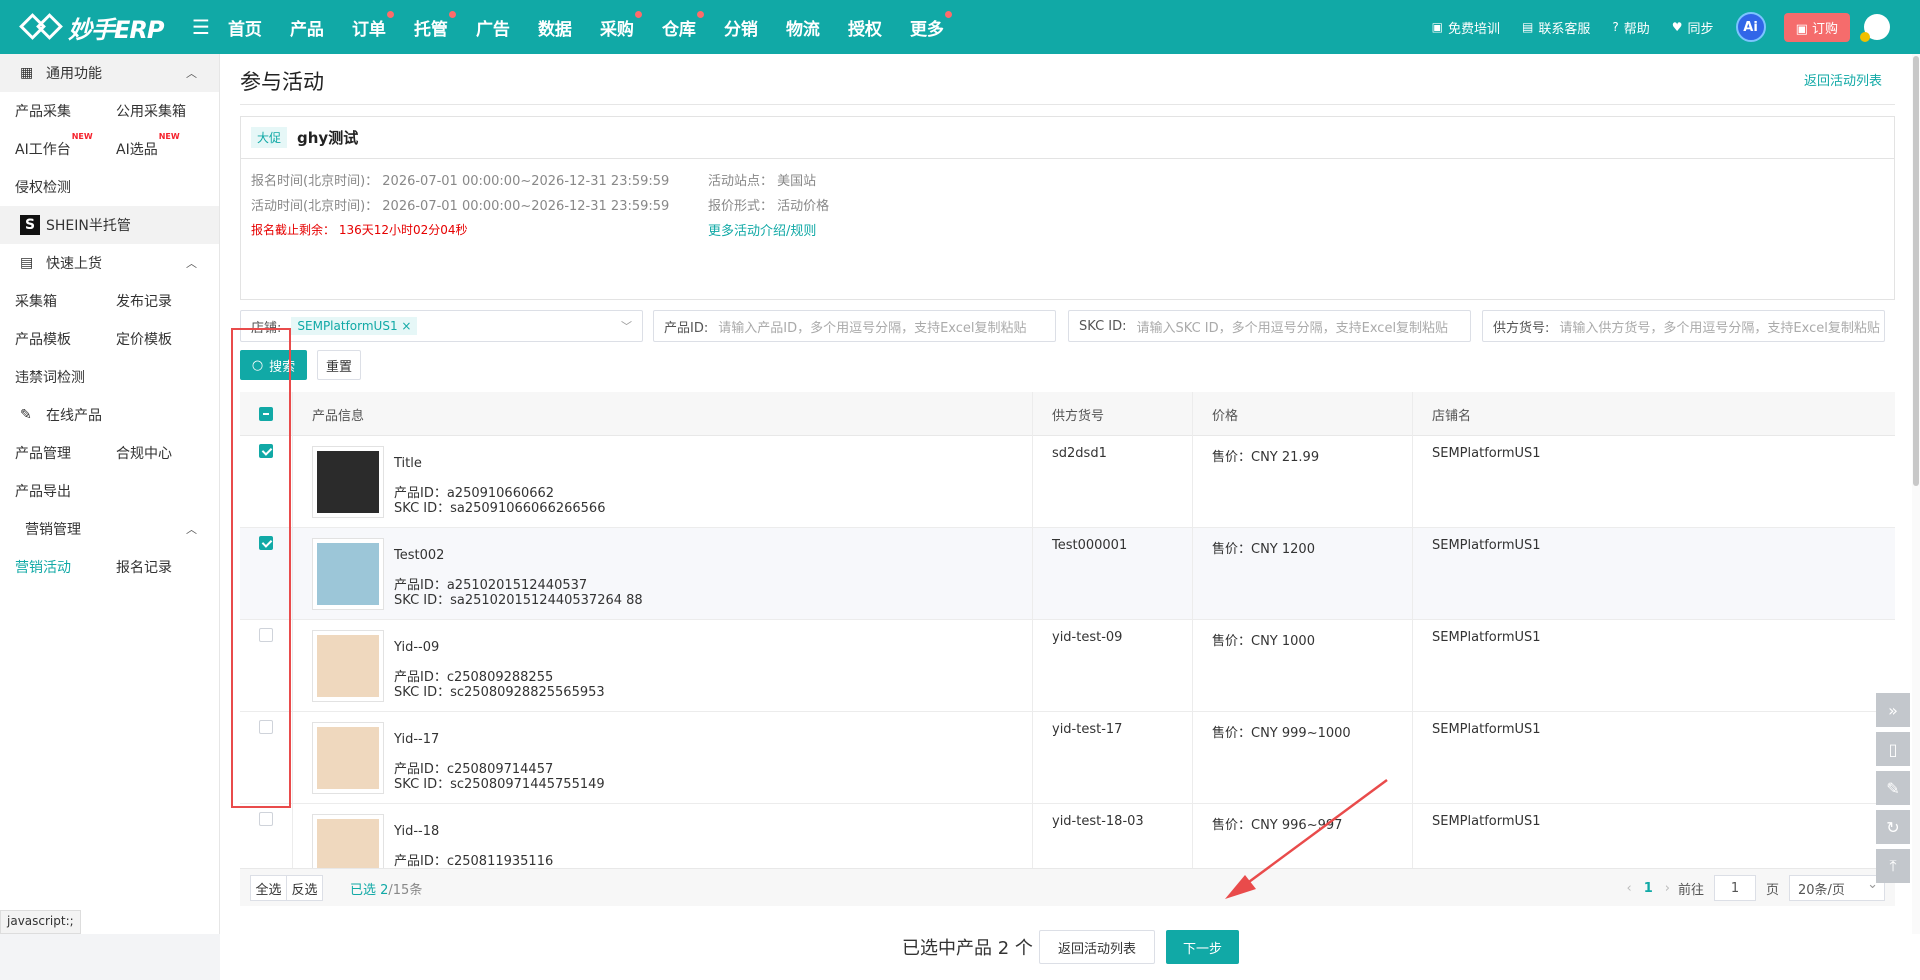  What do you see at coordinates (109, 73) in the screenshot?
I see `sidebar-group-general: ▦ 通用功能 ︿` at bounding box center [109, 73].